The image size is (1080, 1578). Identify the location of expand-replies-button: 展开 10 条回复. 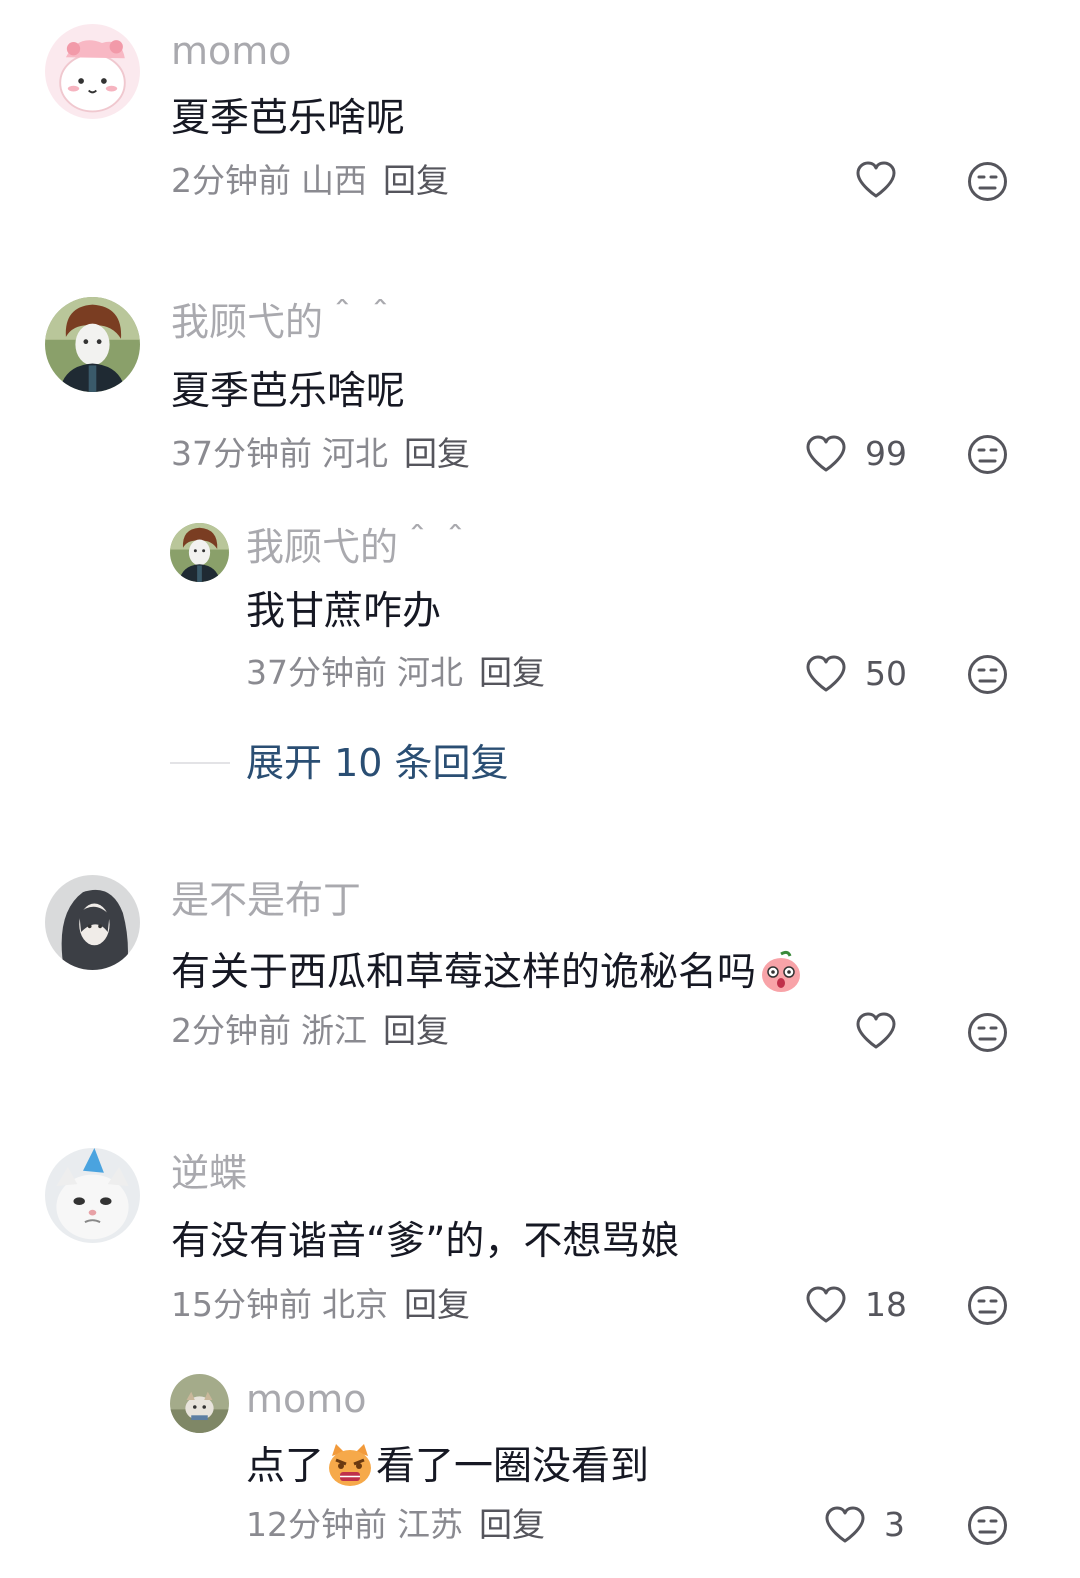
(339, 763).